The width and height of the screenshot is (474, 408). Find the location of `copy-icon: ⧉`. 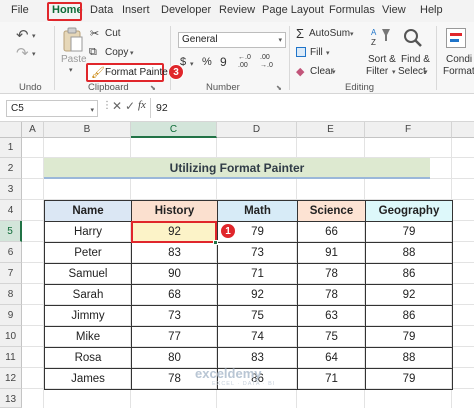

copy-icon: ⧉ is located at coordinates (93, 52).